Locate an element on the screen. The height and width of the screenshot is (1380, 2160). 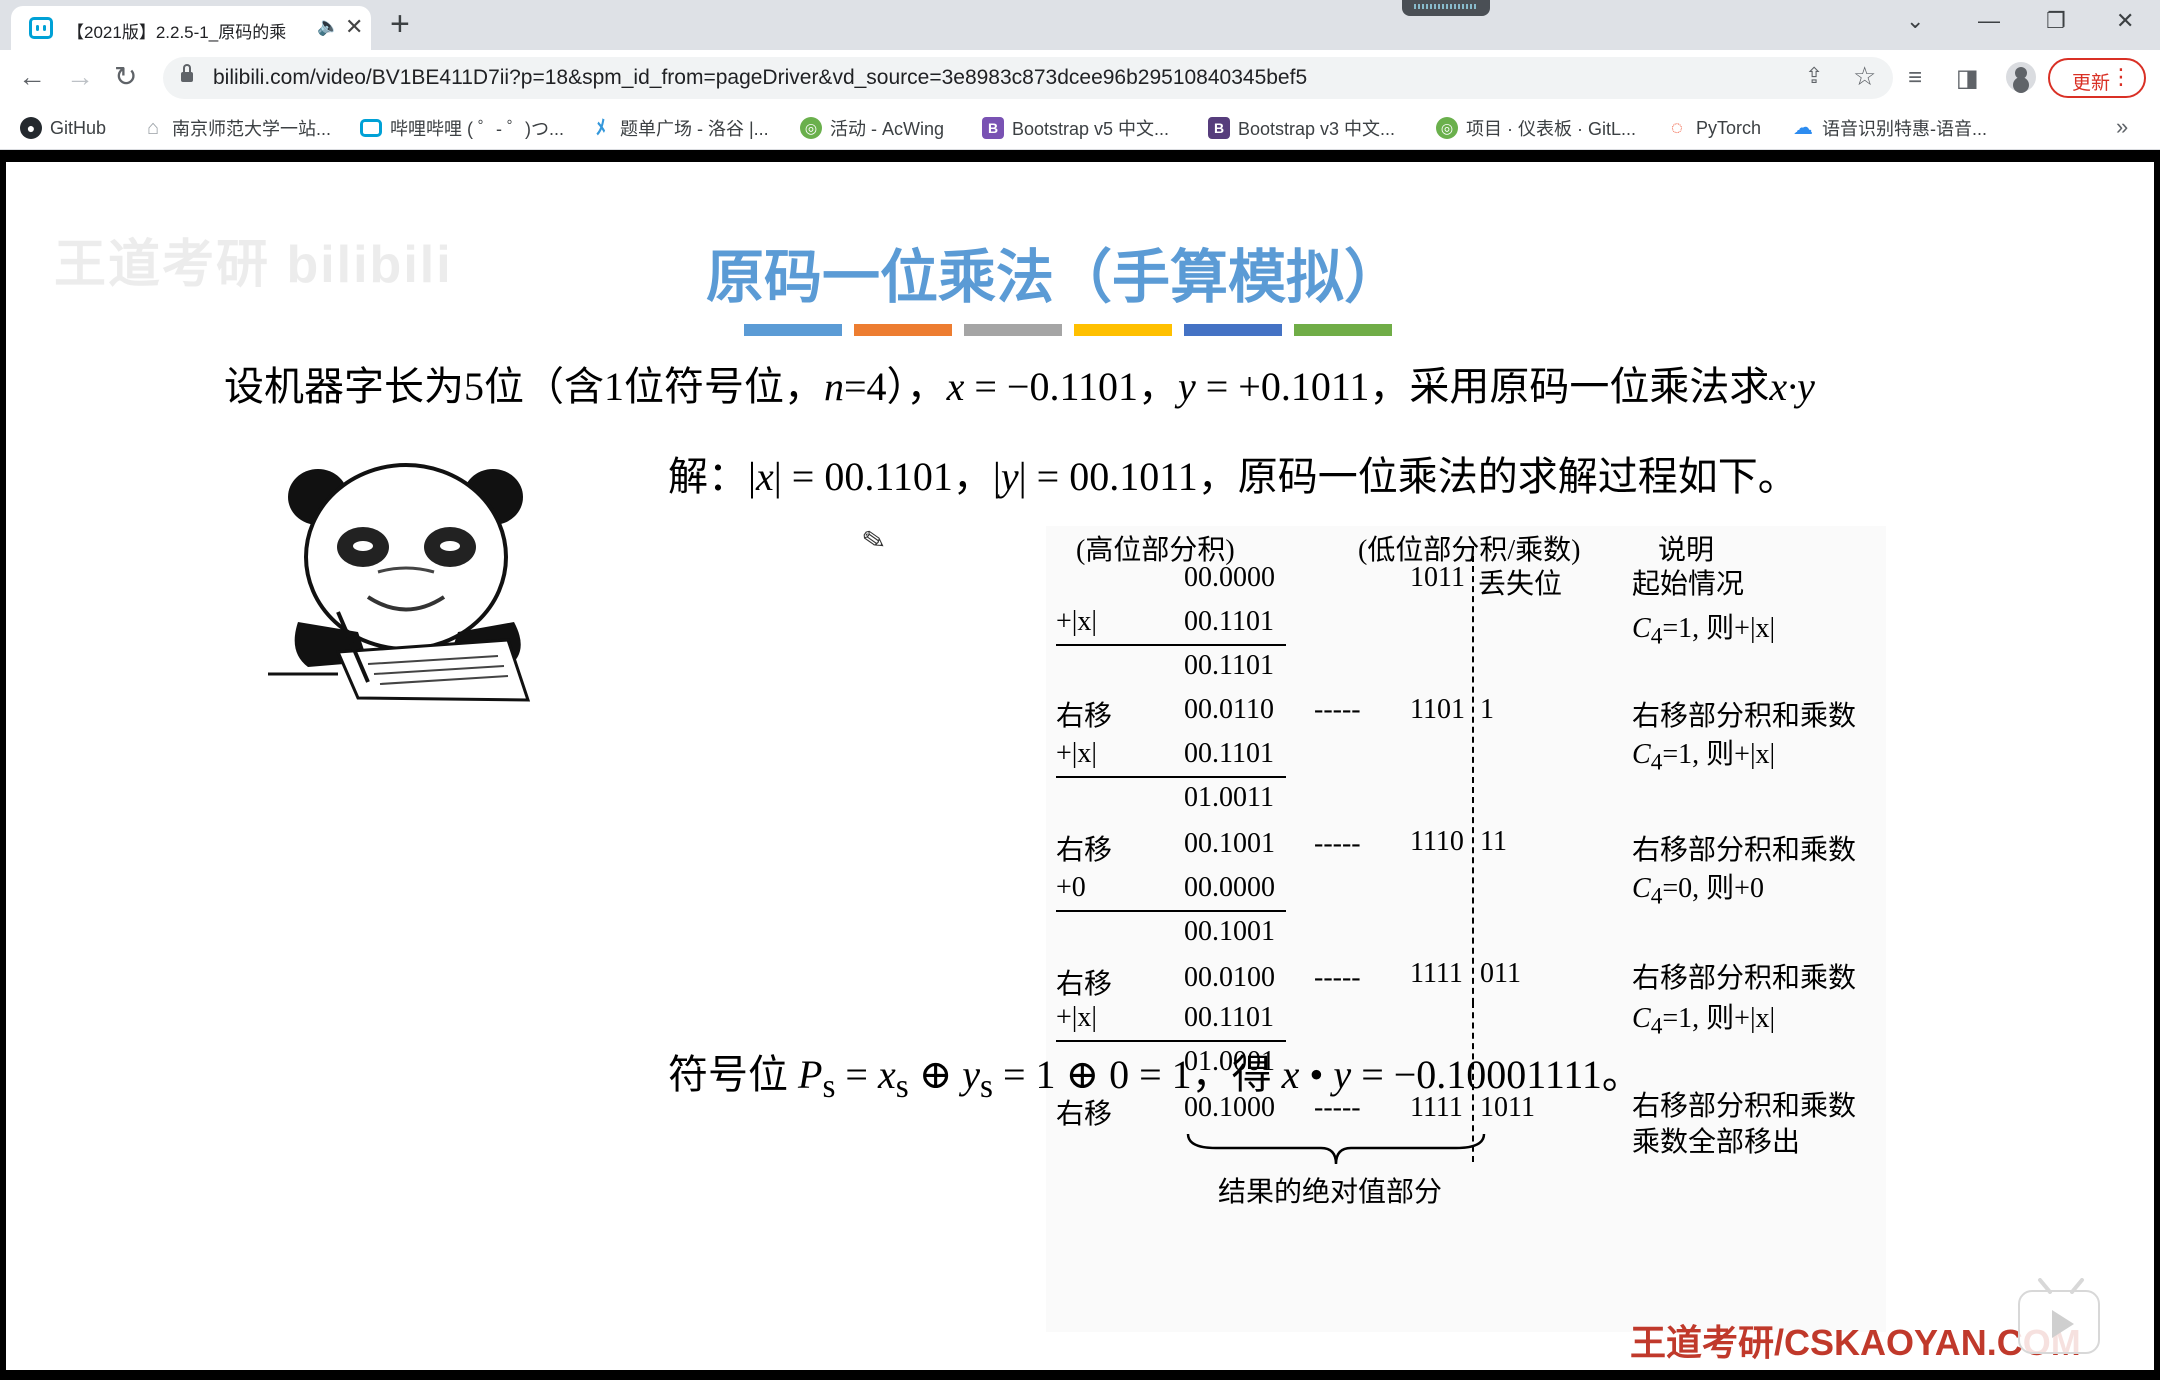
tab-search-chevron-icon: ⌄ is located at coordinates (1915, 21).